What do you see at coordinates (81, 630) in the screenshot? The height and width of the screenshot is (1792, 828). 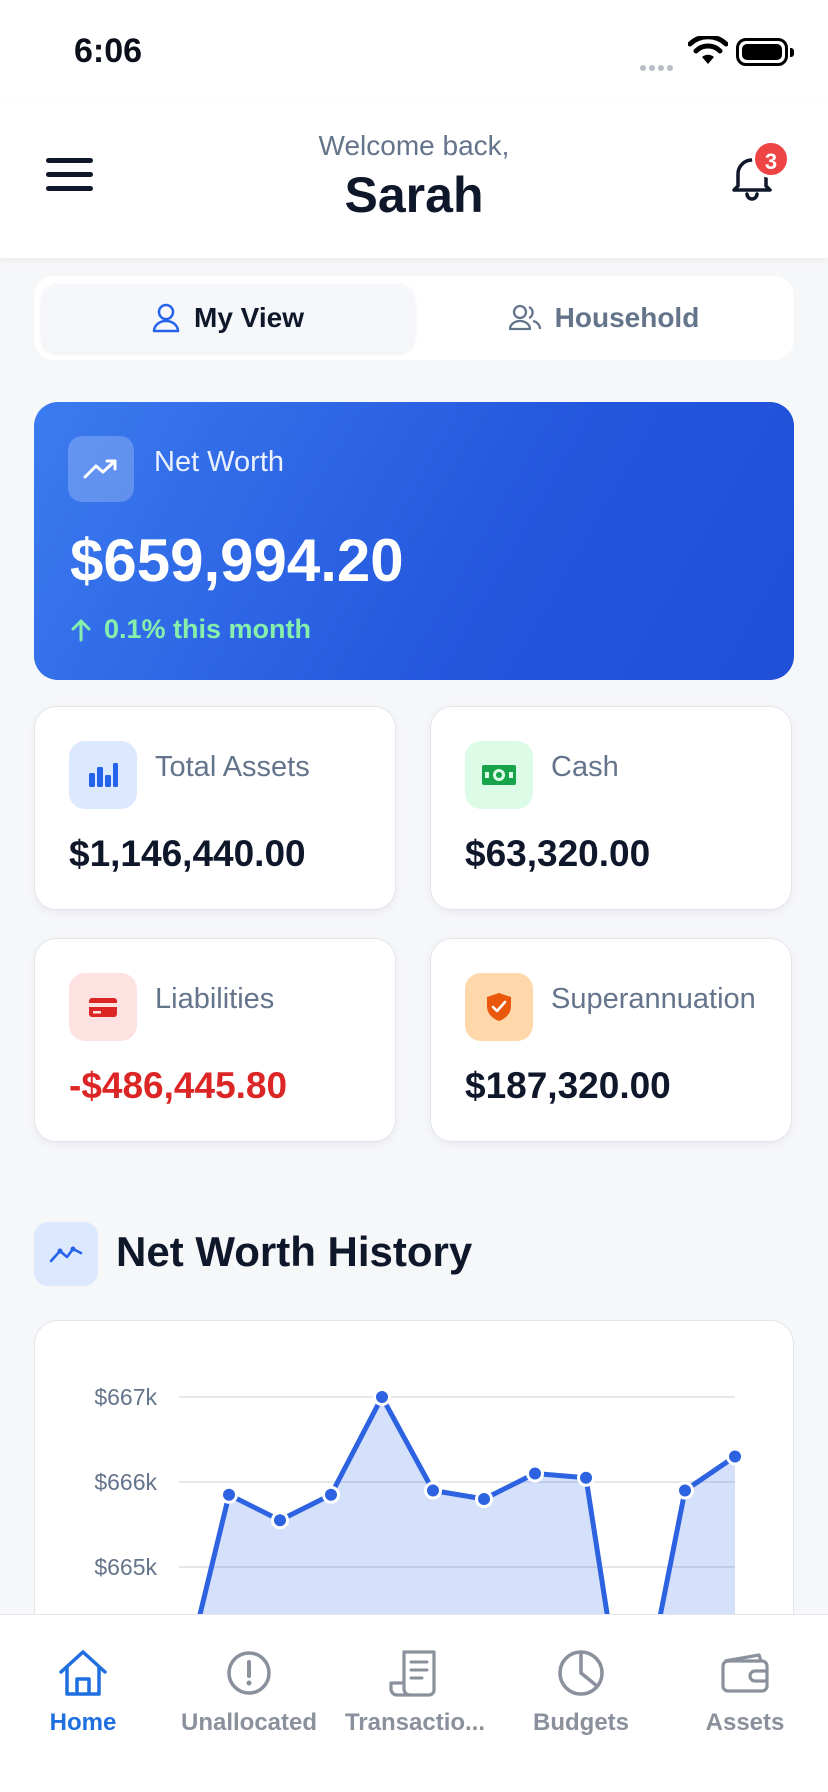 I see `arrow-up-icon` at bounding box center [81, 630].